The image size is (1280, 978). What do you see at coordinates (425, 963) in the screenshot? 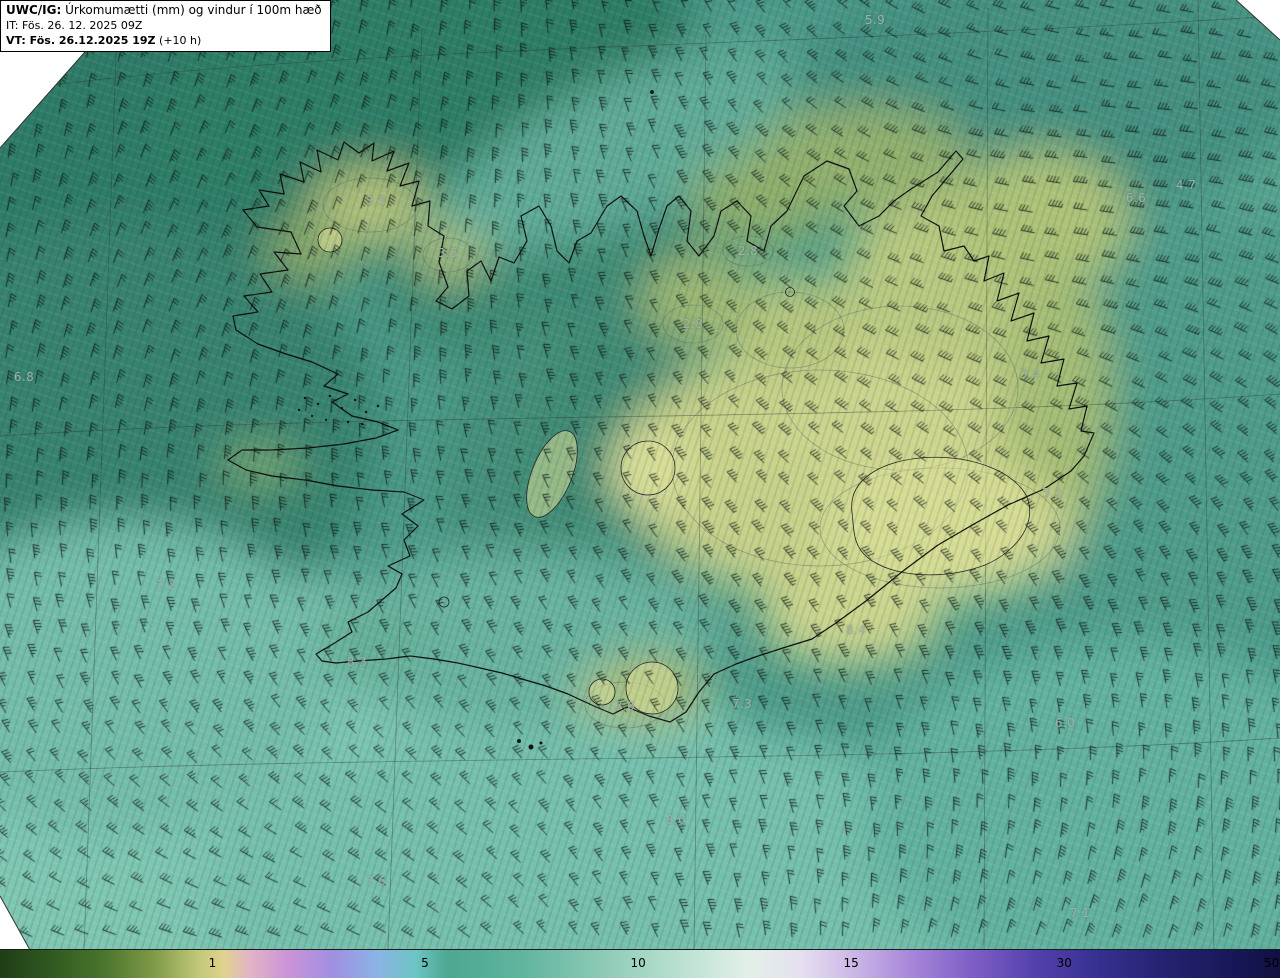
I see `colorbar-tick-label: 5` at bounding box center [425, 963].